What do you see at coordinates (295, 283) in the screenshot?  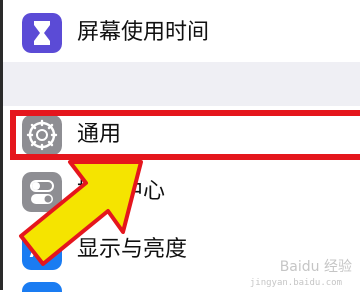 I see `watermark-url: jingyan.baidu.com` at bounding box center [295, 283].